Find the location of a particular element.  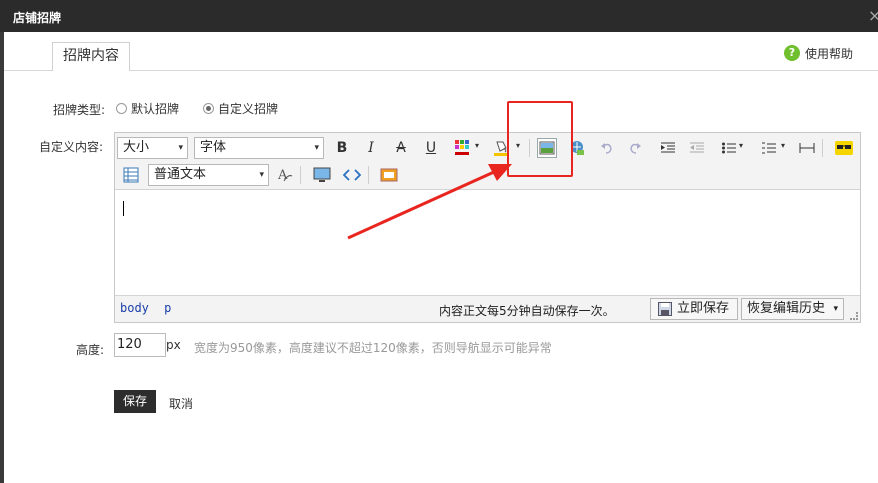

font-family-select: 字体 ▾ is located at coordinates (259, 148).